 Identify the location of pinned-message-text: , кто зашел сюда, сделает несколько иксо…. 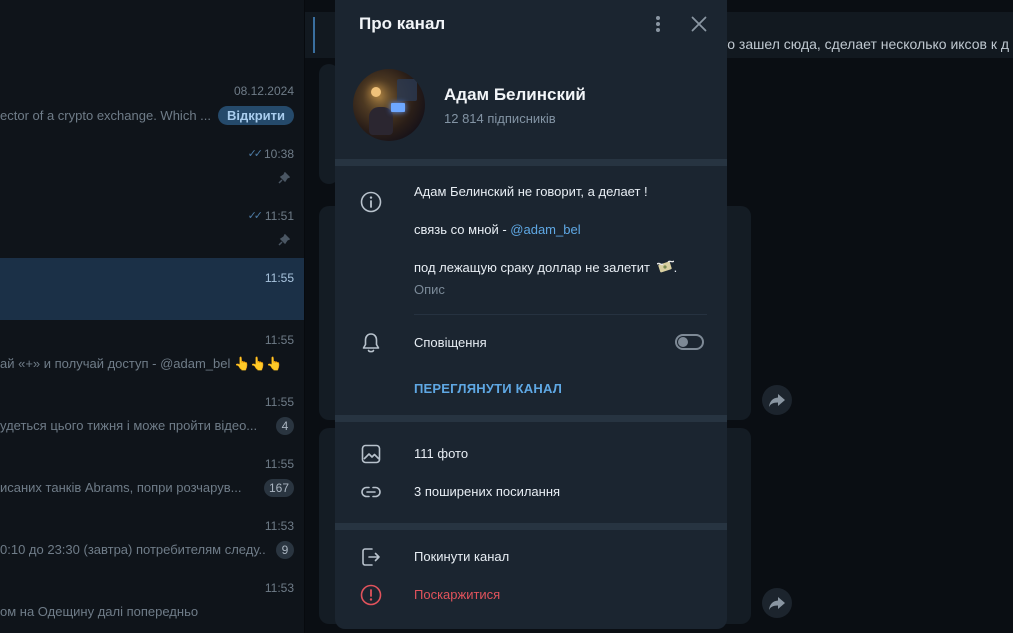
(857, 44).